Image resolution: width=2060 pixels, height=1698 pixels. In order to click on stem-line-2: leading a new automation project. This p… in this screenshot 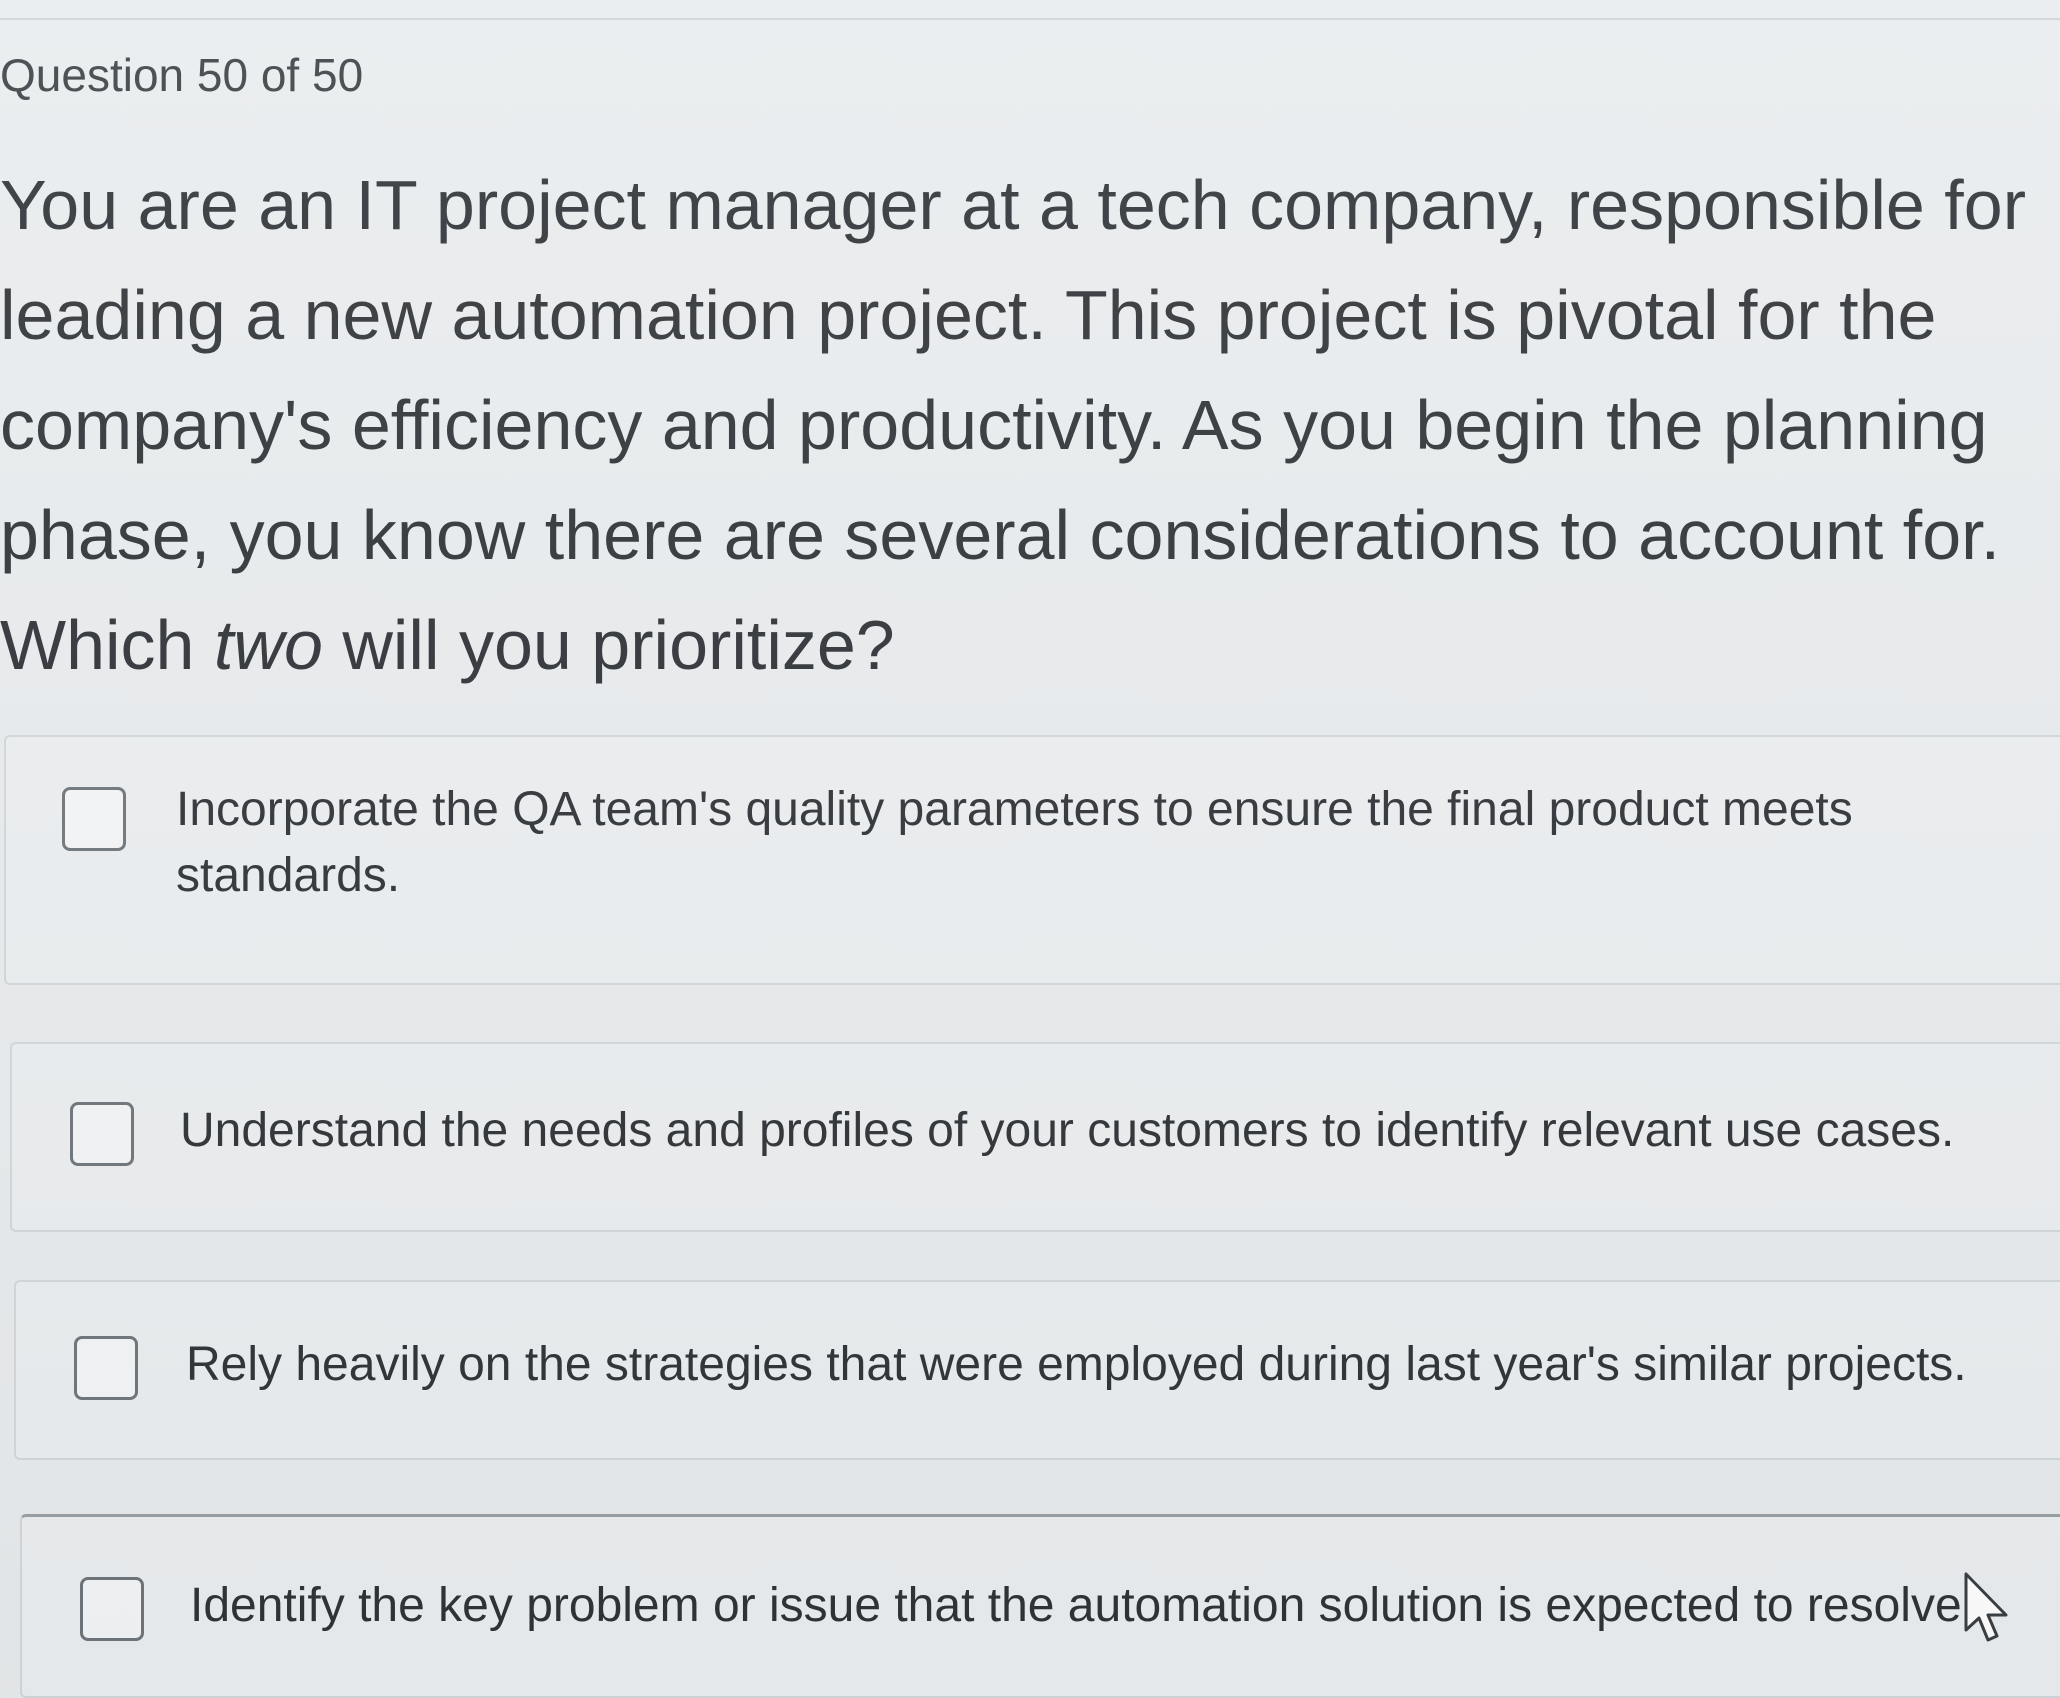, I will do `click(968, 315)`.